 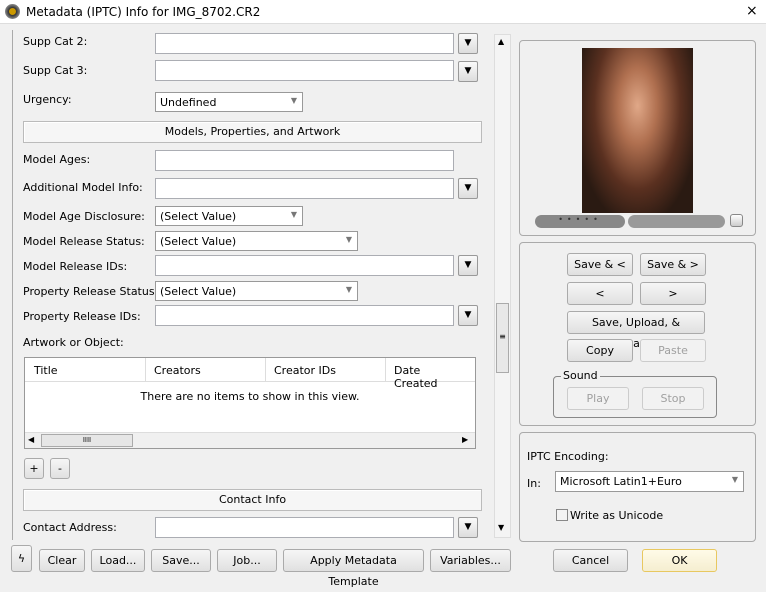 I want to click on remove-artwork-button: -, so click(x=60, y=468).